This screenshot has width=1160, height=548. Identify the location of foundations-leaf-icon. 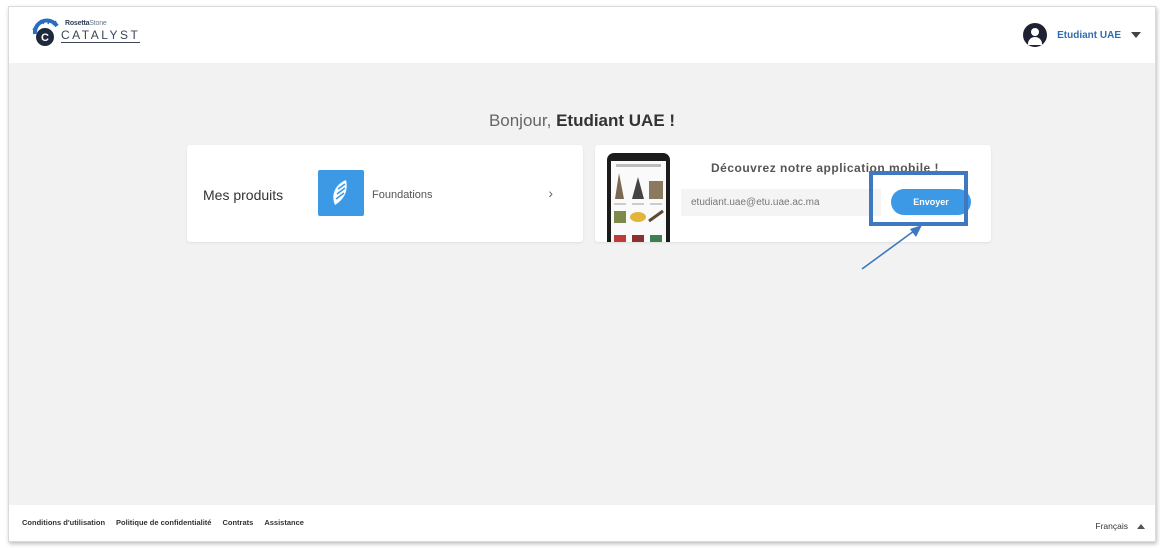
(340, 192).